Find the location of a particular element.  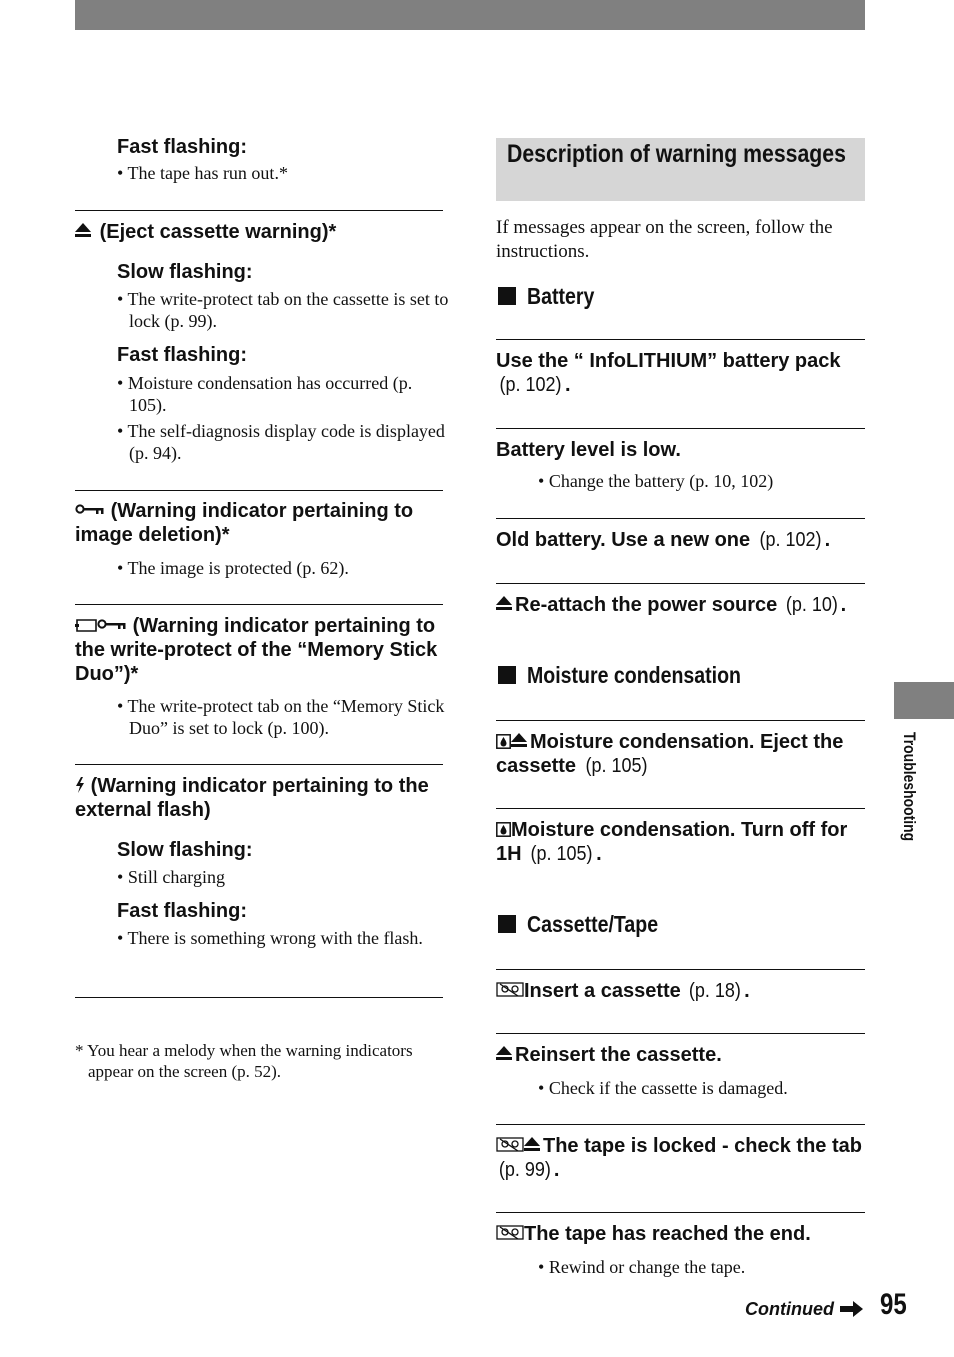

eject-warning-heading: (Eject cassette warning)* is located at coordinates (259, 232).